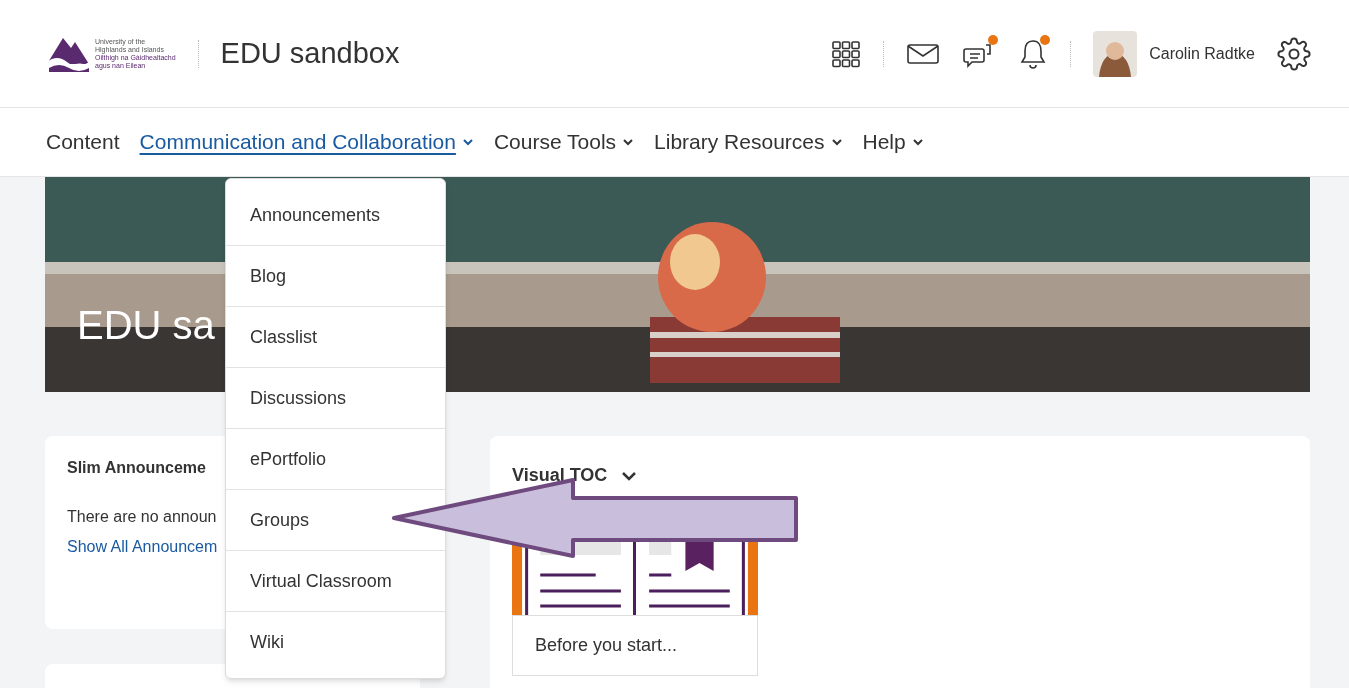  I want to click on nav-menu: Help, so click(893, 142).